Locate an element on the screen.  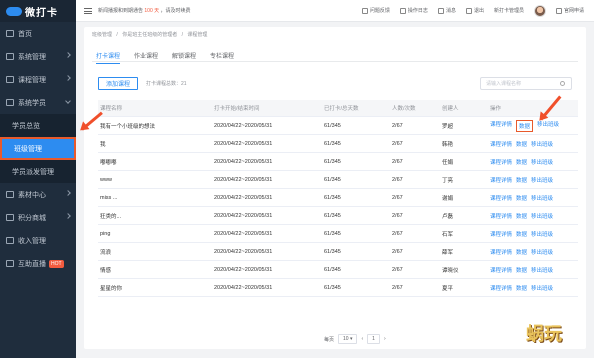
sidebar-item-home: 首页 is located at coordinates (38, 33).